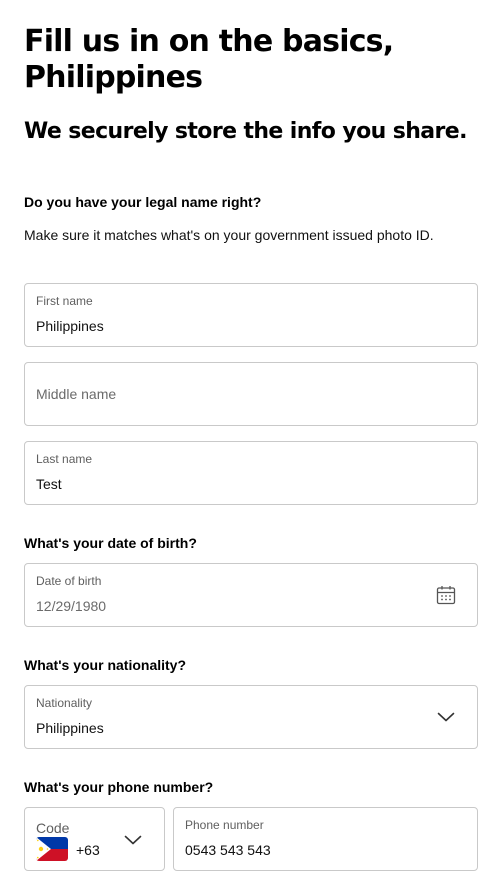 This screenshot has height=890, width=501. I want to click on calendar-icon, so click(446, 597).